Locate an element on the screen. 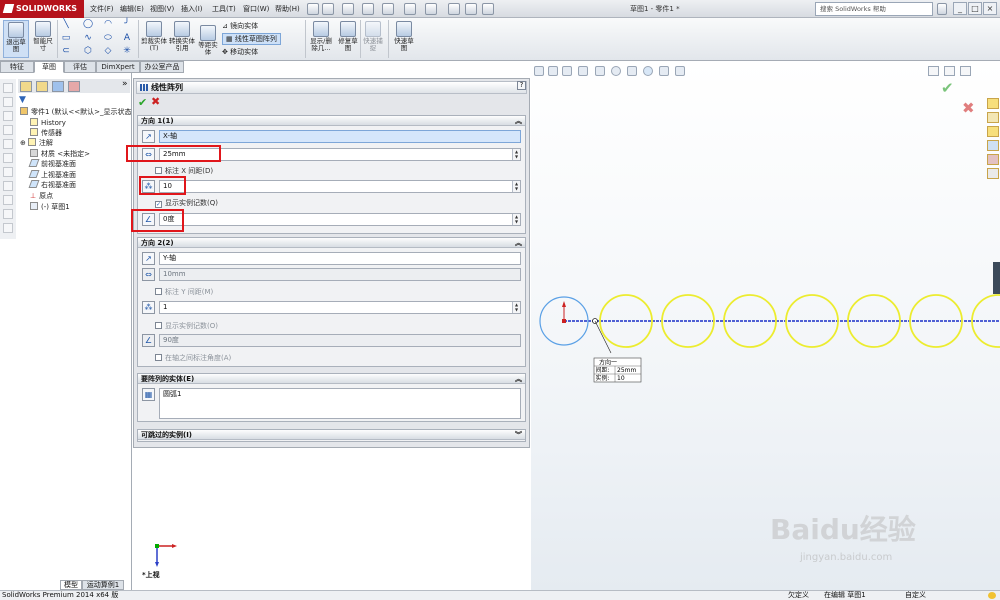 This screenshot has width=1000, height=600. maximize-button: □ is located at coordinates (975, 8).